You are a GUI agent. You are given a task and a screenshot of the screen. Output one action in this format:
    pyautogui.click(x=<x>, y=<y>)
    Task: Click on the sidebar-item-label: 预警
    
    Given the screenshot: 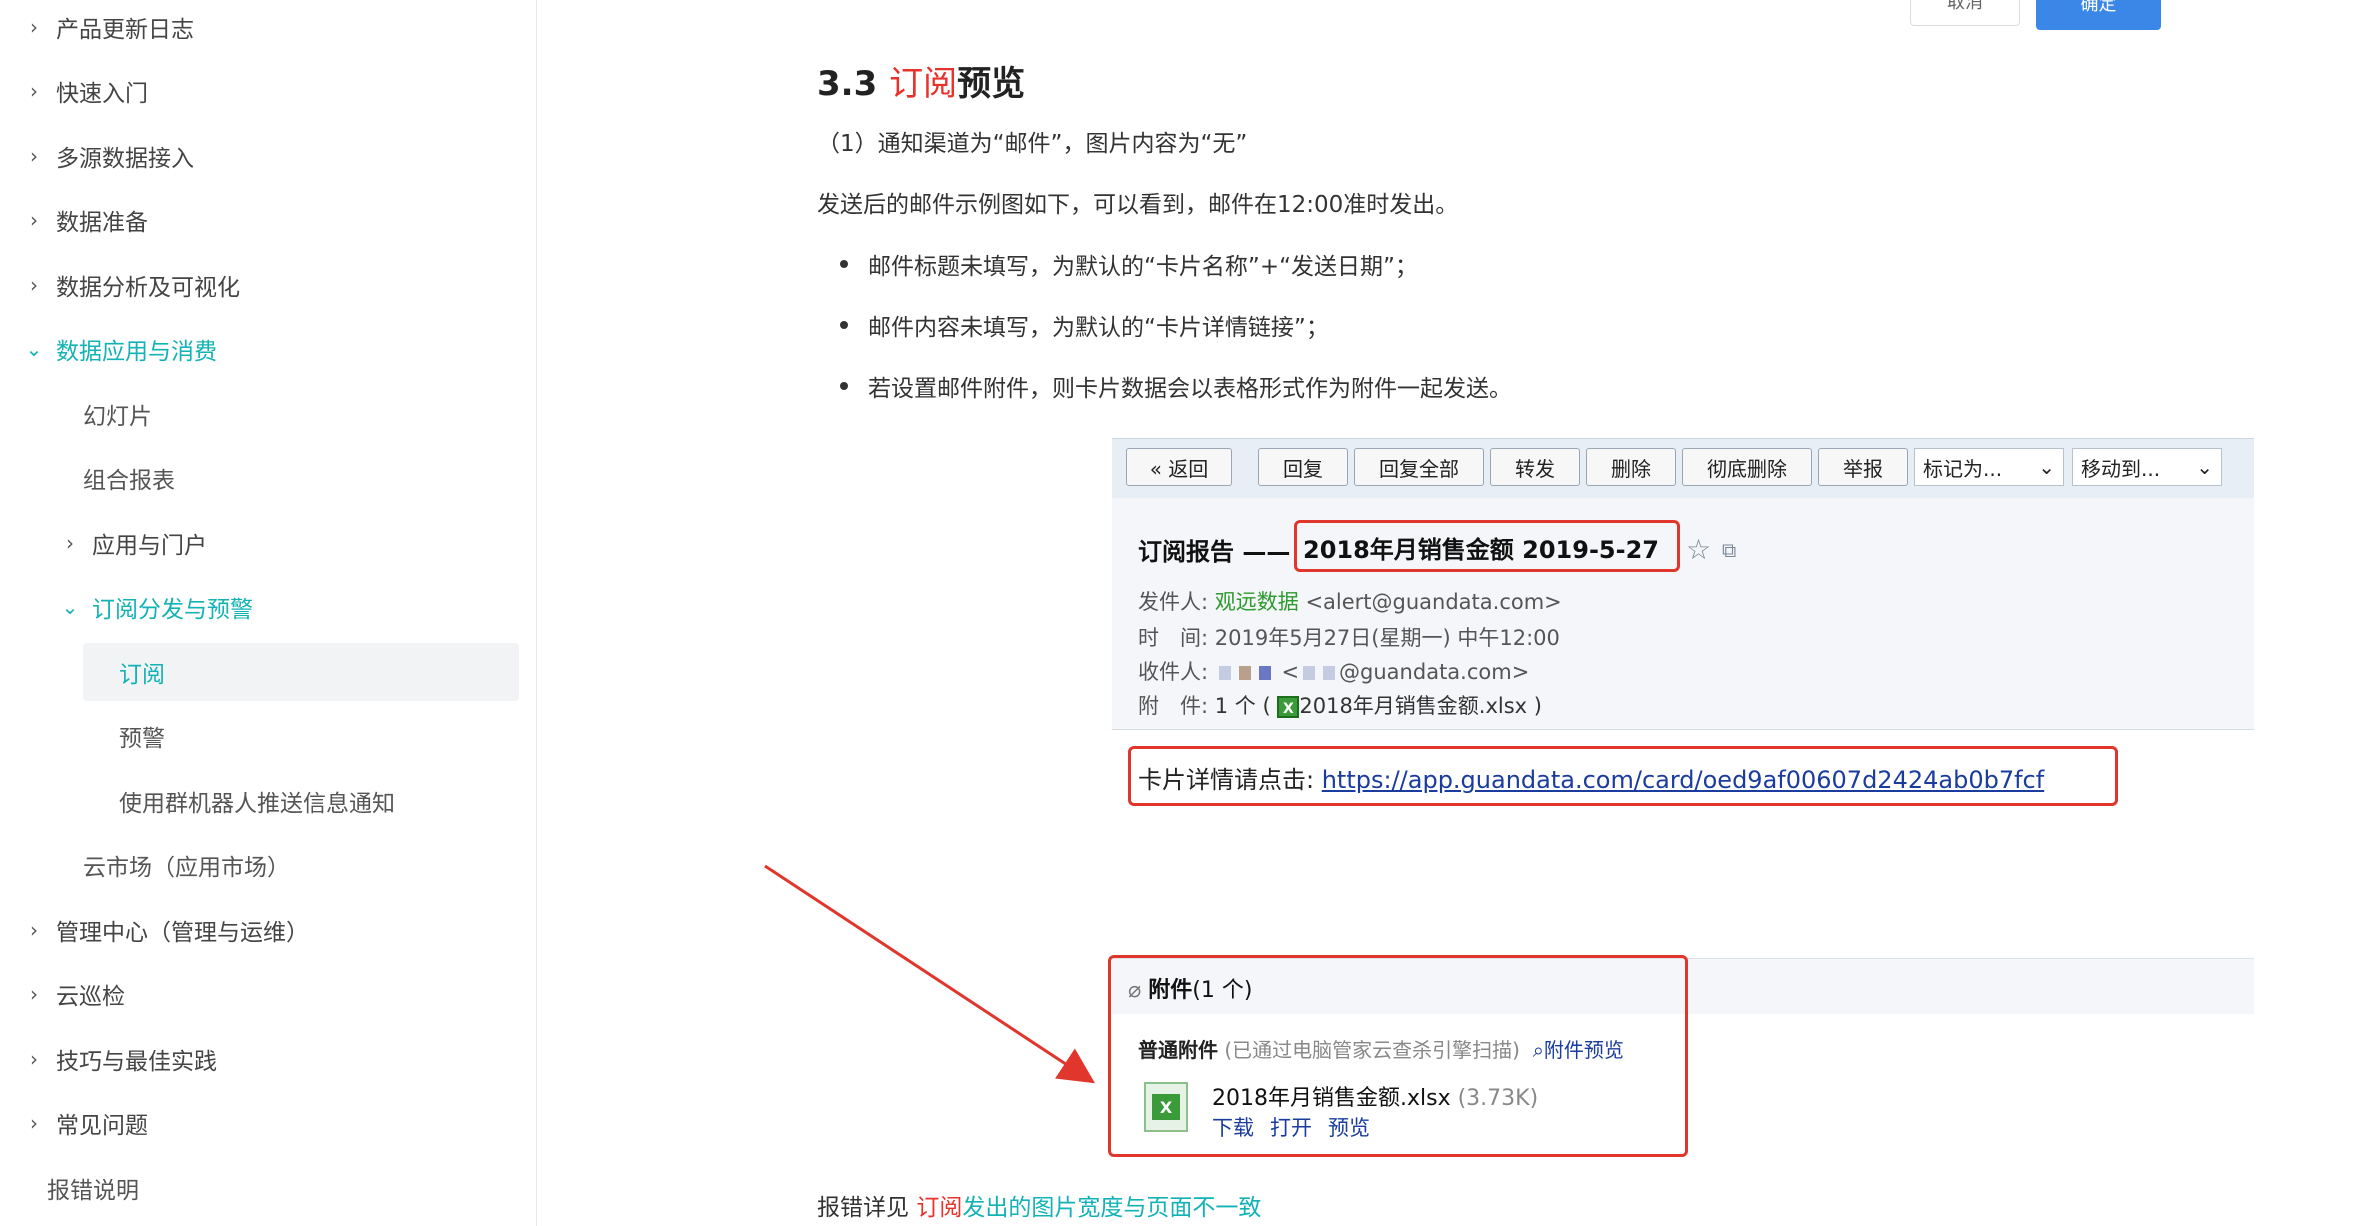 What is the action you would take?
    pyautogui.click(x=142, y=739)
    